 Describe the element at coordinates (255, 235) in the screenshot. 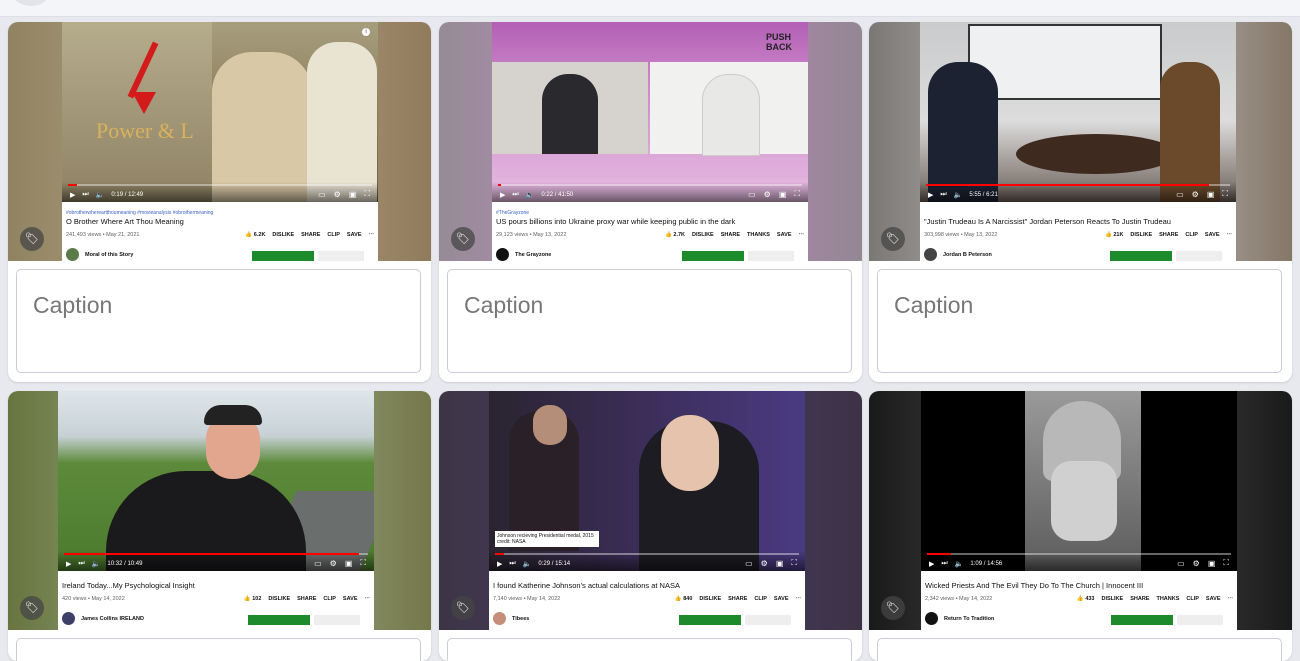

I see `like-button: 👍 6.2K` at that location.